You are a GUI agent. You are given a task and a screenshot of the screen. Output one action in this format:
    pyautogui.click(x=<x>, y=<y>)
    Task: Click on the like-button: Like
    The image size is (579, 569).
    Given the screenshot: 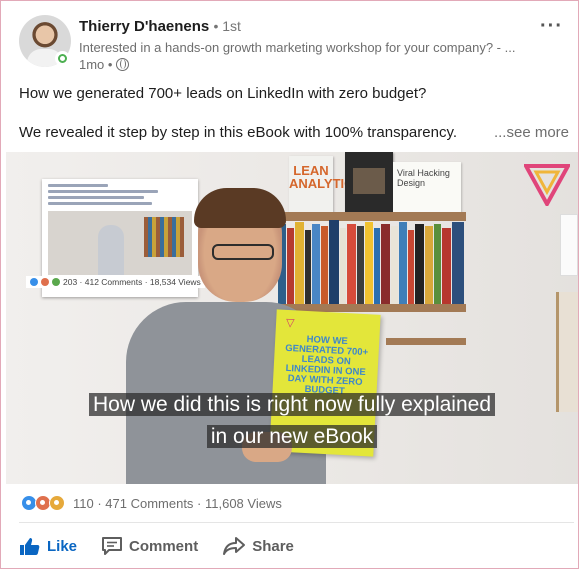 What is the action you would take?
    pyautogui.click(x=48, y=546)
    